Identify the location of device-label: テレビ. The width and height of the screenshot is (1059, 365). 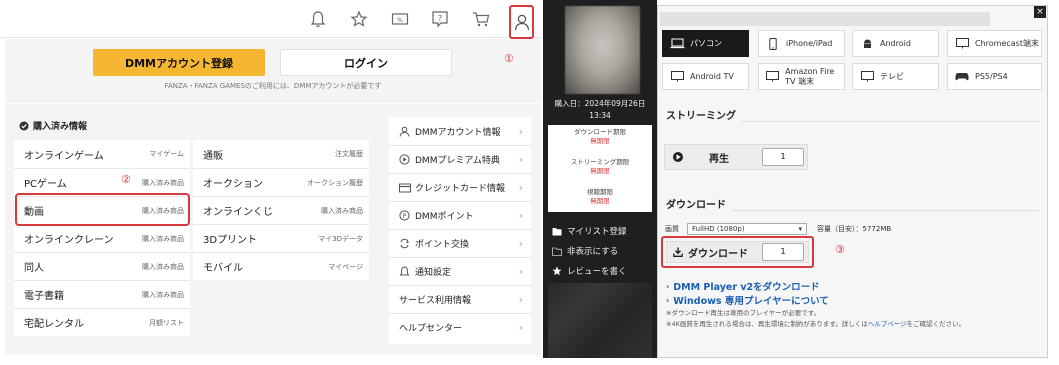
(892, 76).